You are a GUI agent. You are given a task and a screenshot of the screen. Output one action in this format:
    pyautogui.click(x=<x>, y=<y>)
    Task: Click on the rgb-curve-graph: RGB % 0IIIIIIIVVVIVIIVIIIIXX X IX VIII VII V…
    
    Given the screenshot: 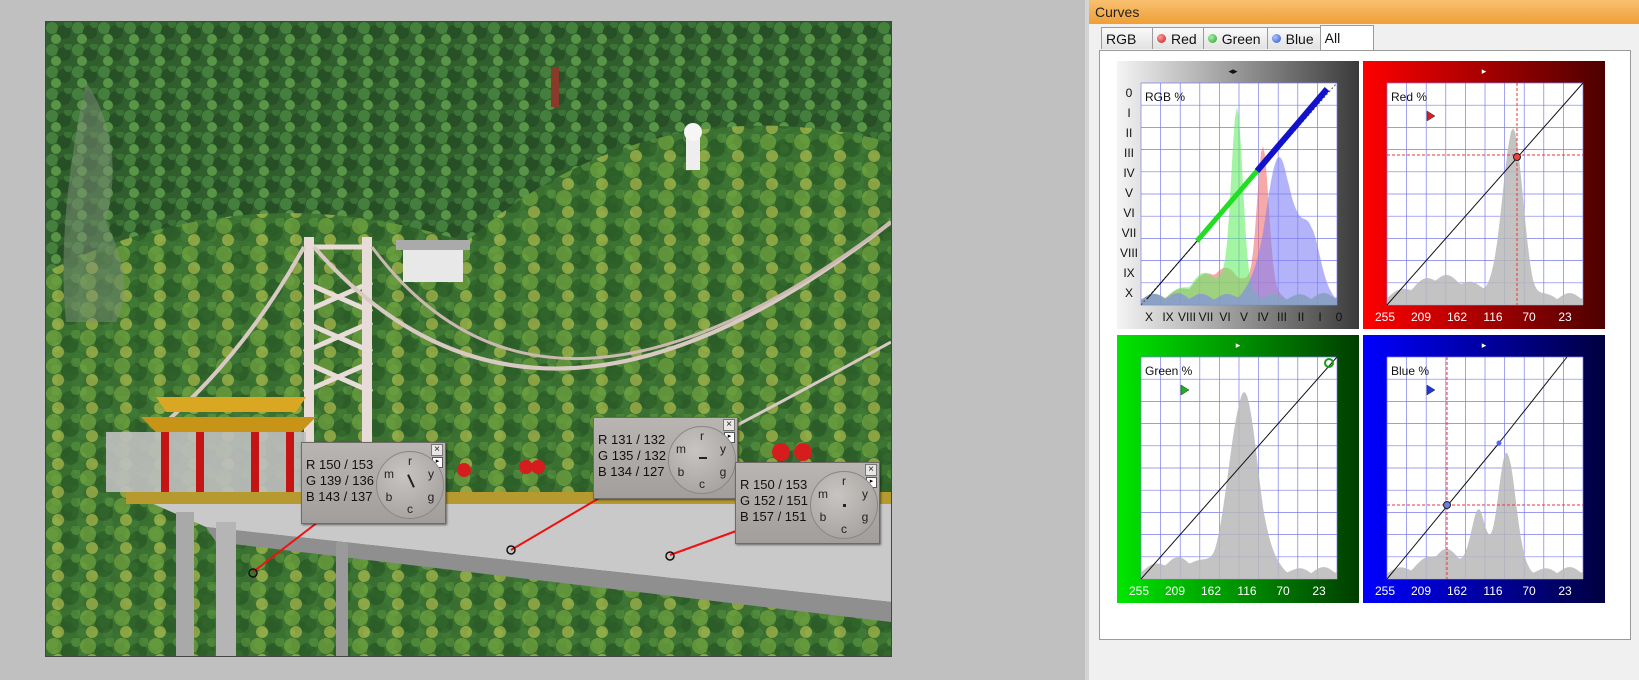 What is the action you would take?
    pyautogui.click(x=1238, y=195)
    